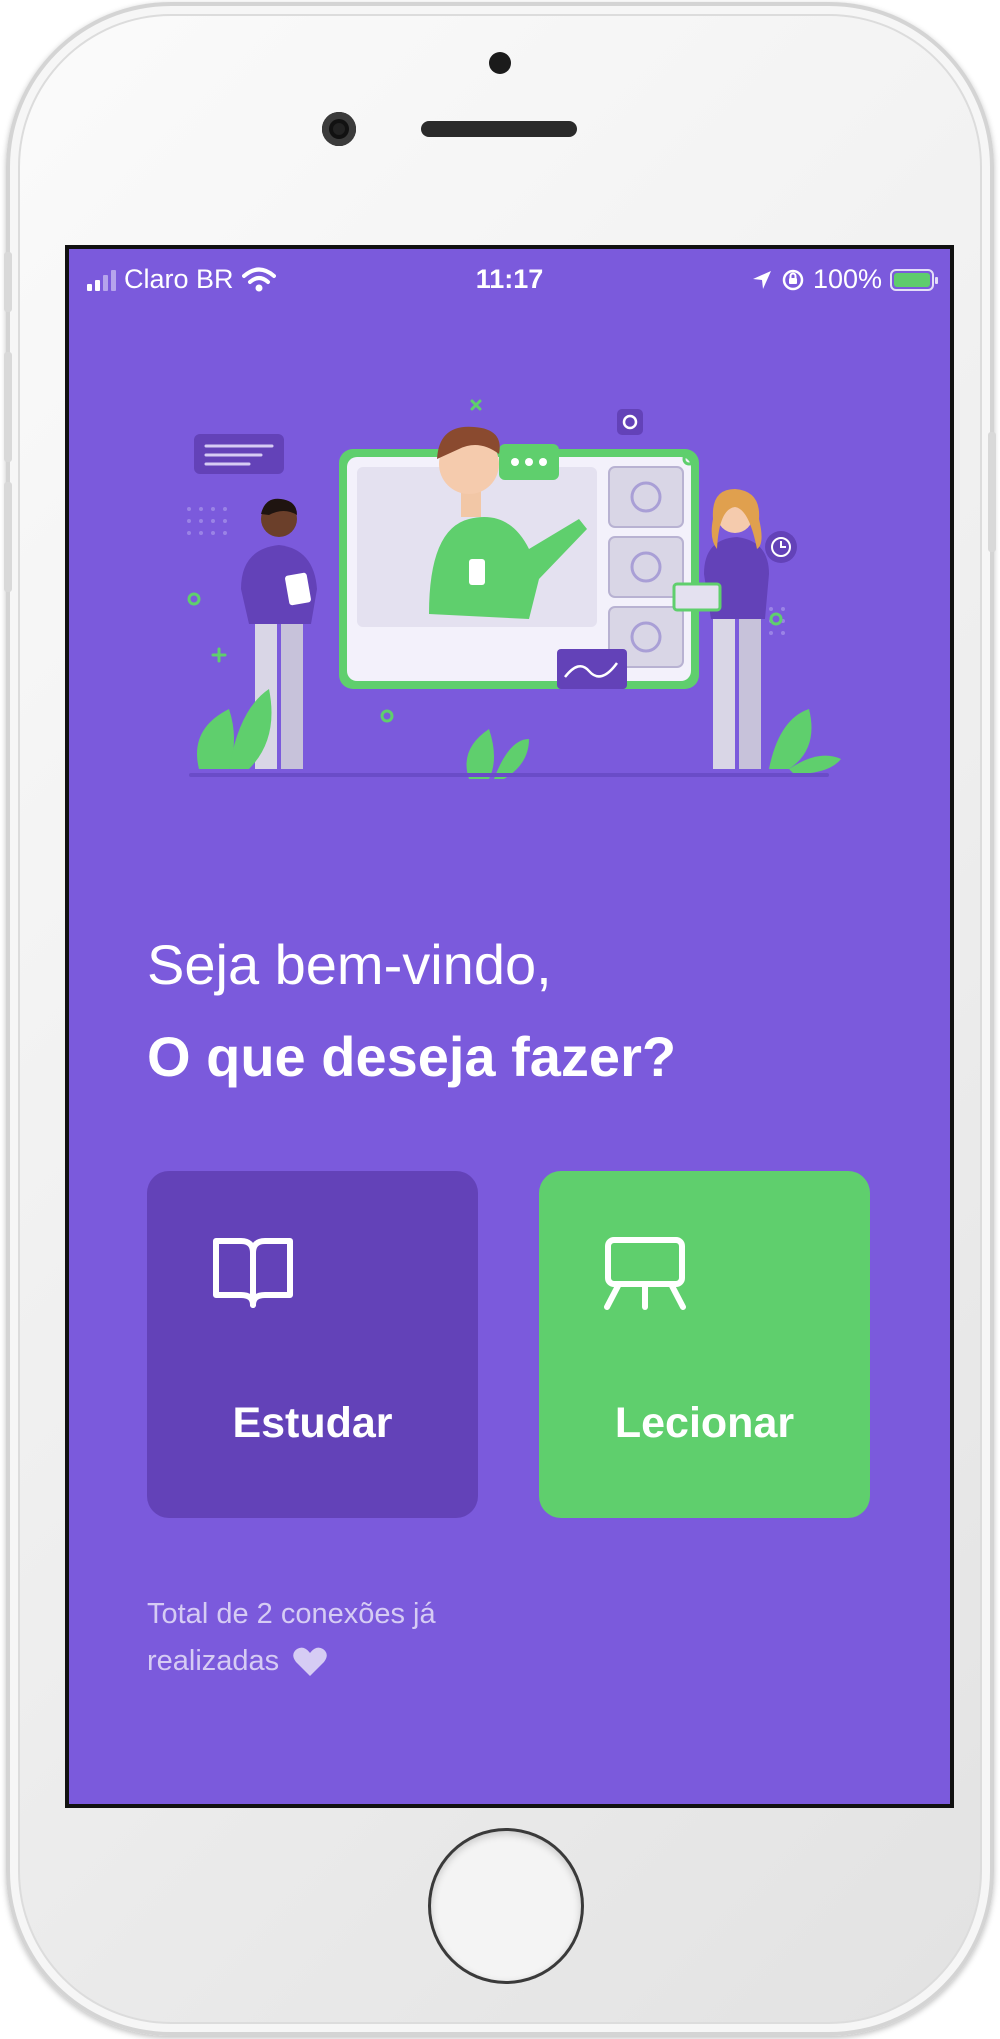  I want to click on battery-icon, so click(914, 279).